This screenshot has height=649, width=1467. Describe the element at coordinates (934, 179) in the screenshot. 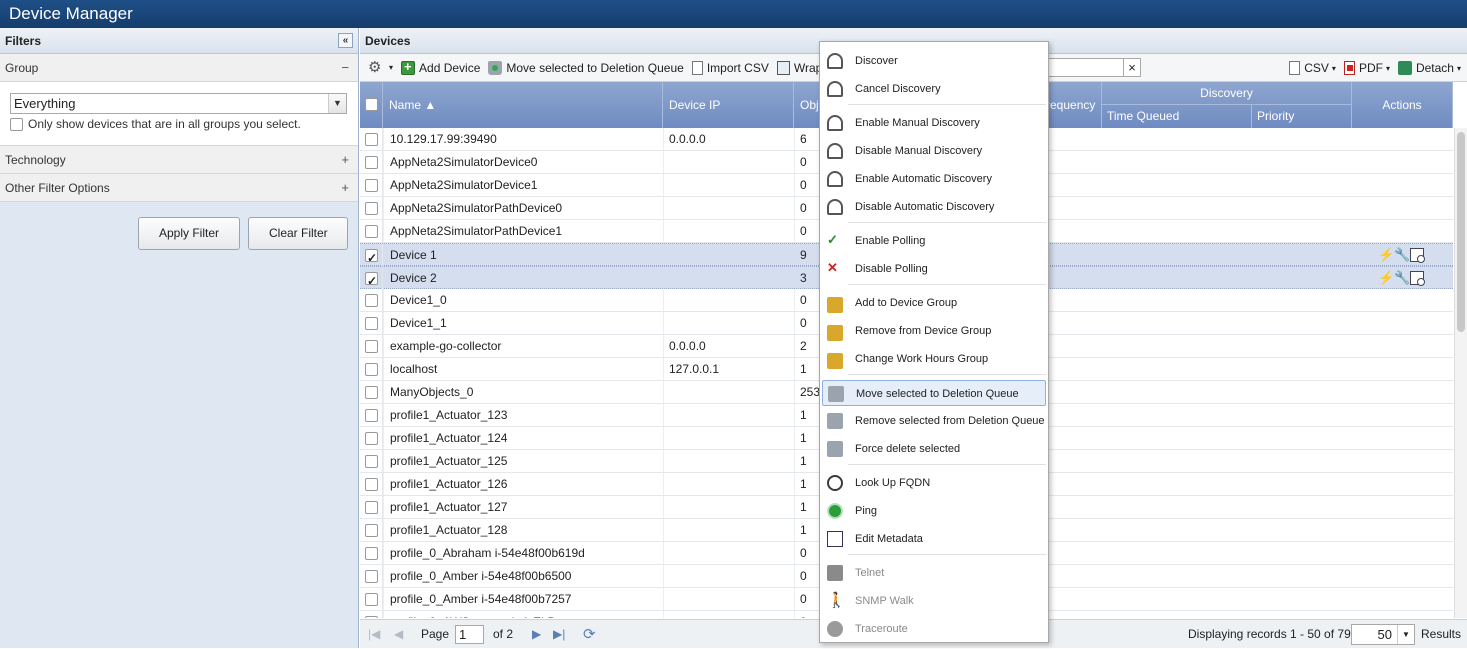

I see `menu-item-enable-automatic-discovery: Enable Automatic Discovery` at that location.